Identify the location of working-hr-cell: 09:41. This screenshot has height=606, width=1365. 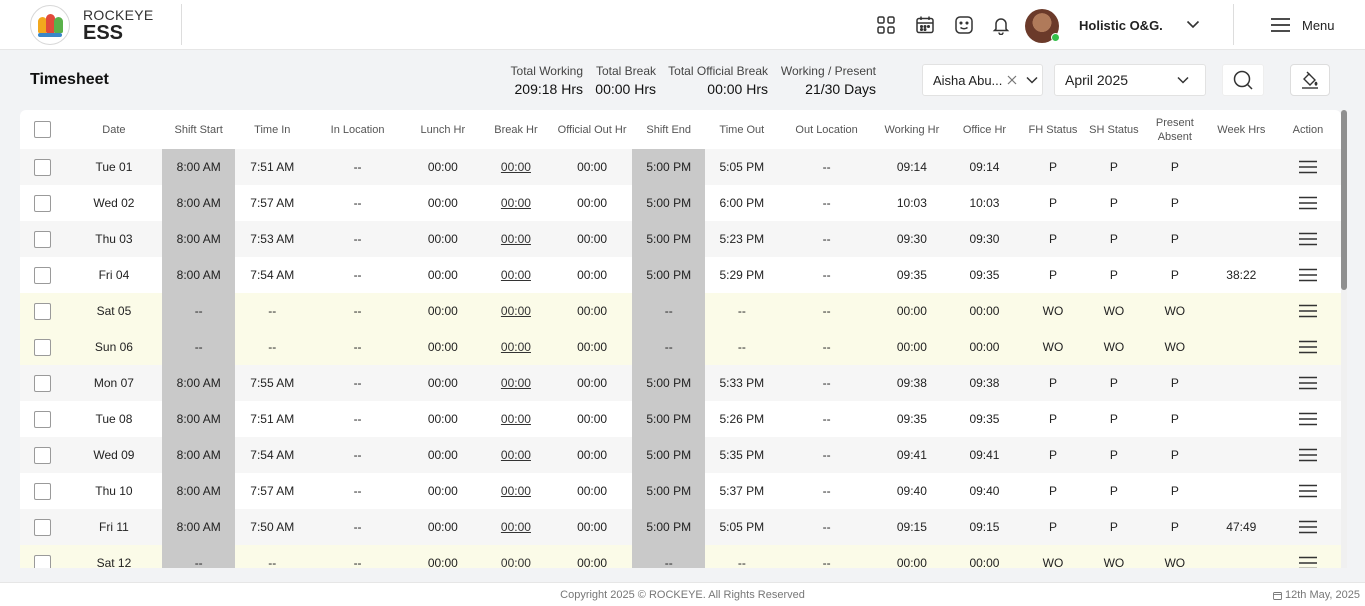
(911, 455).